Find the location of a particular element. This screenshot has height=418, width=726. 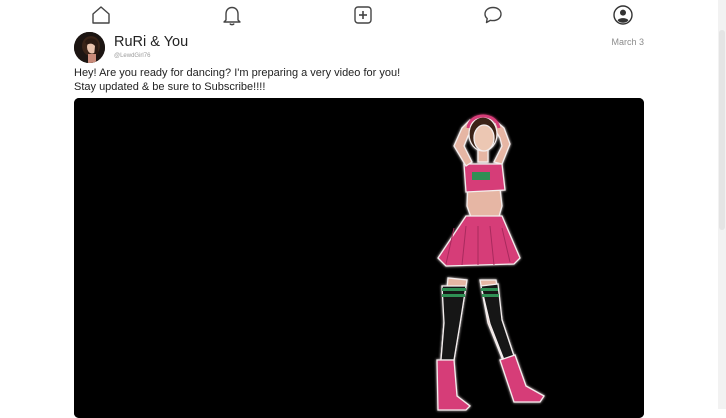

bell-icon is located at coordinates (232, 16).